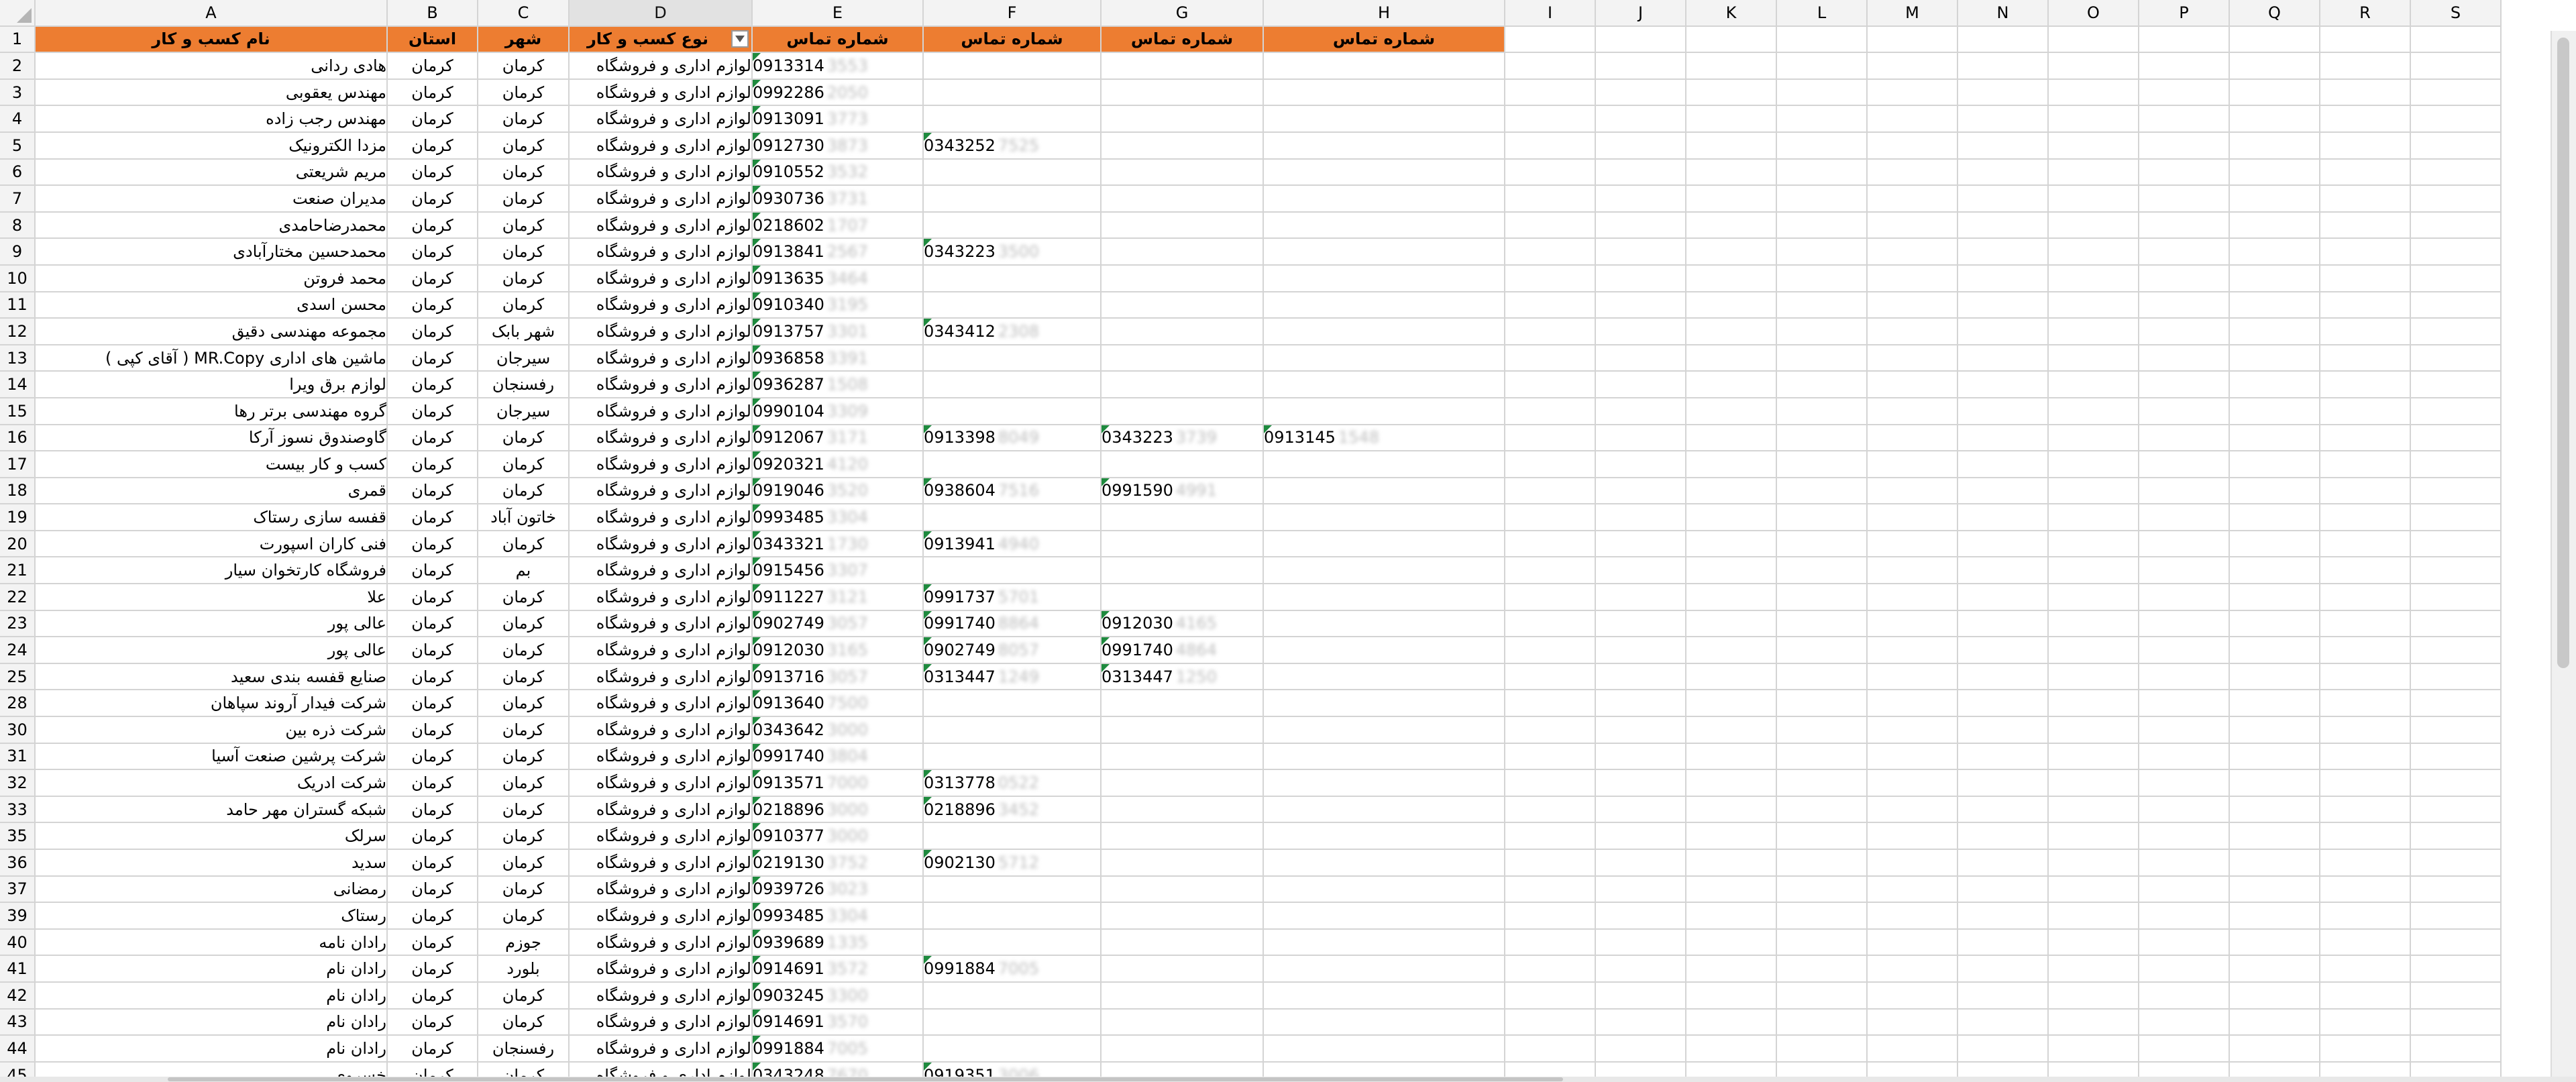 This screenshot has height=1082, width=2576. Describe the element at coordinates (1012, 145) in the screenshot. I see `cell-phone-2: 0343252 7525` at that location.